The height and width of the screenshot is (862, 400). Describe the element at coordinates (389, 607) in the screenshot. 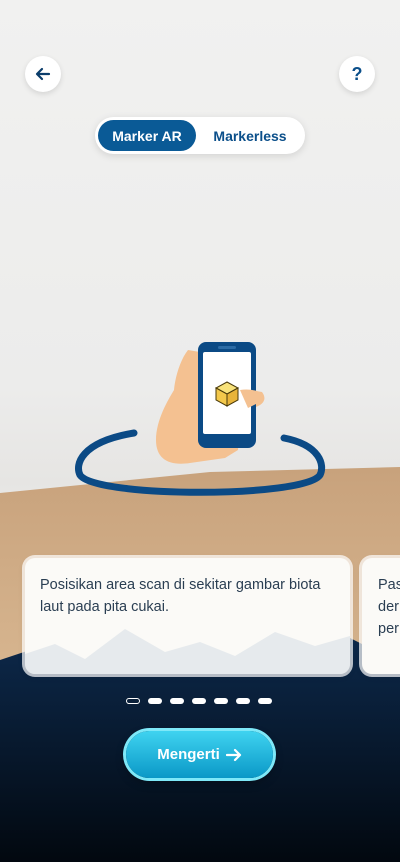

I see `instruction-text-next: Pas der per` at that location.